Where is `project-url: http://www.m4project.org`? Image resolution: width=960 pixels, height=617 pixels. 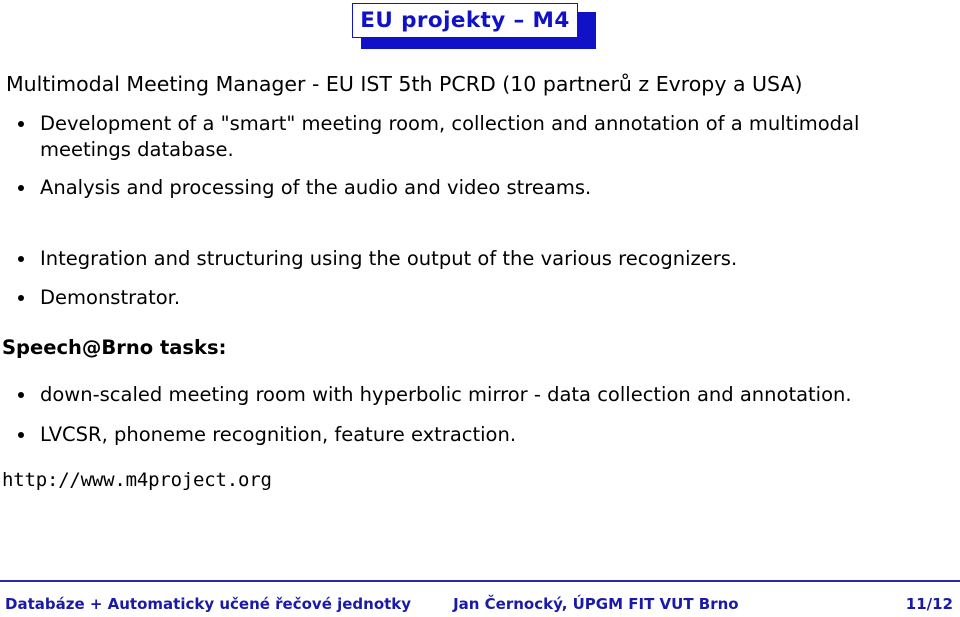 project-url: http://www.m4project.org is located at coordinates (480, 481).